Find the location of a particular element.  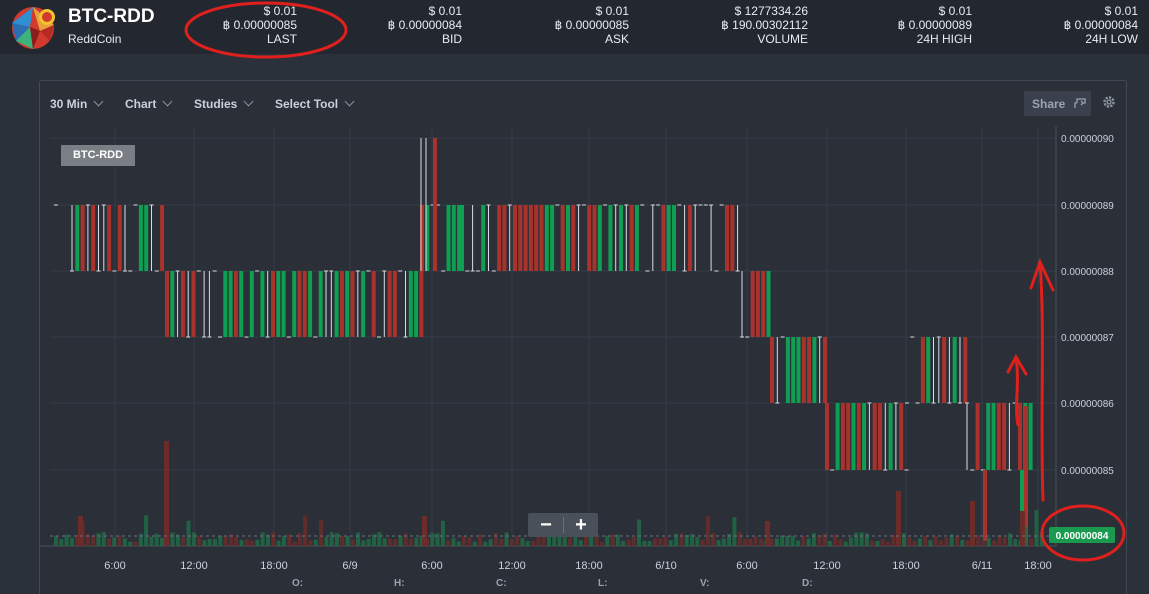

x-tick-label: 6/10 is located at coordinates (665, 566).